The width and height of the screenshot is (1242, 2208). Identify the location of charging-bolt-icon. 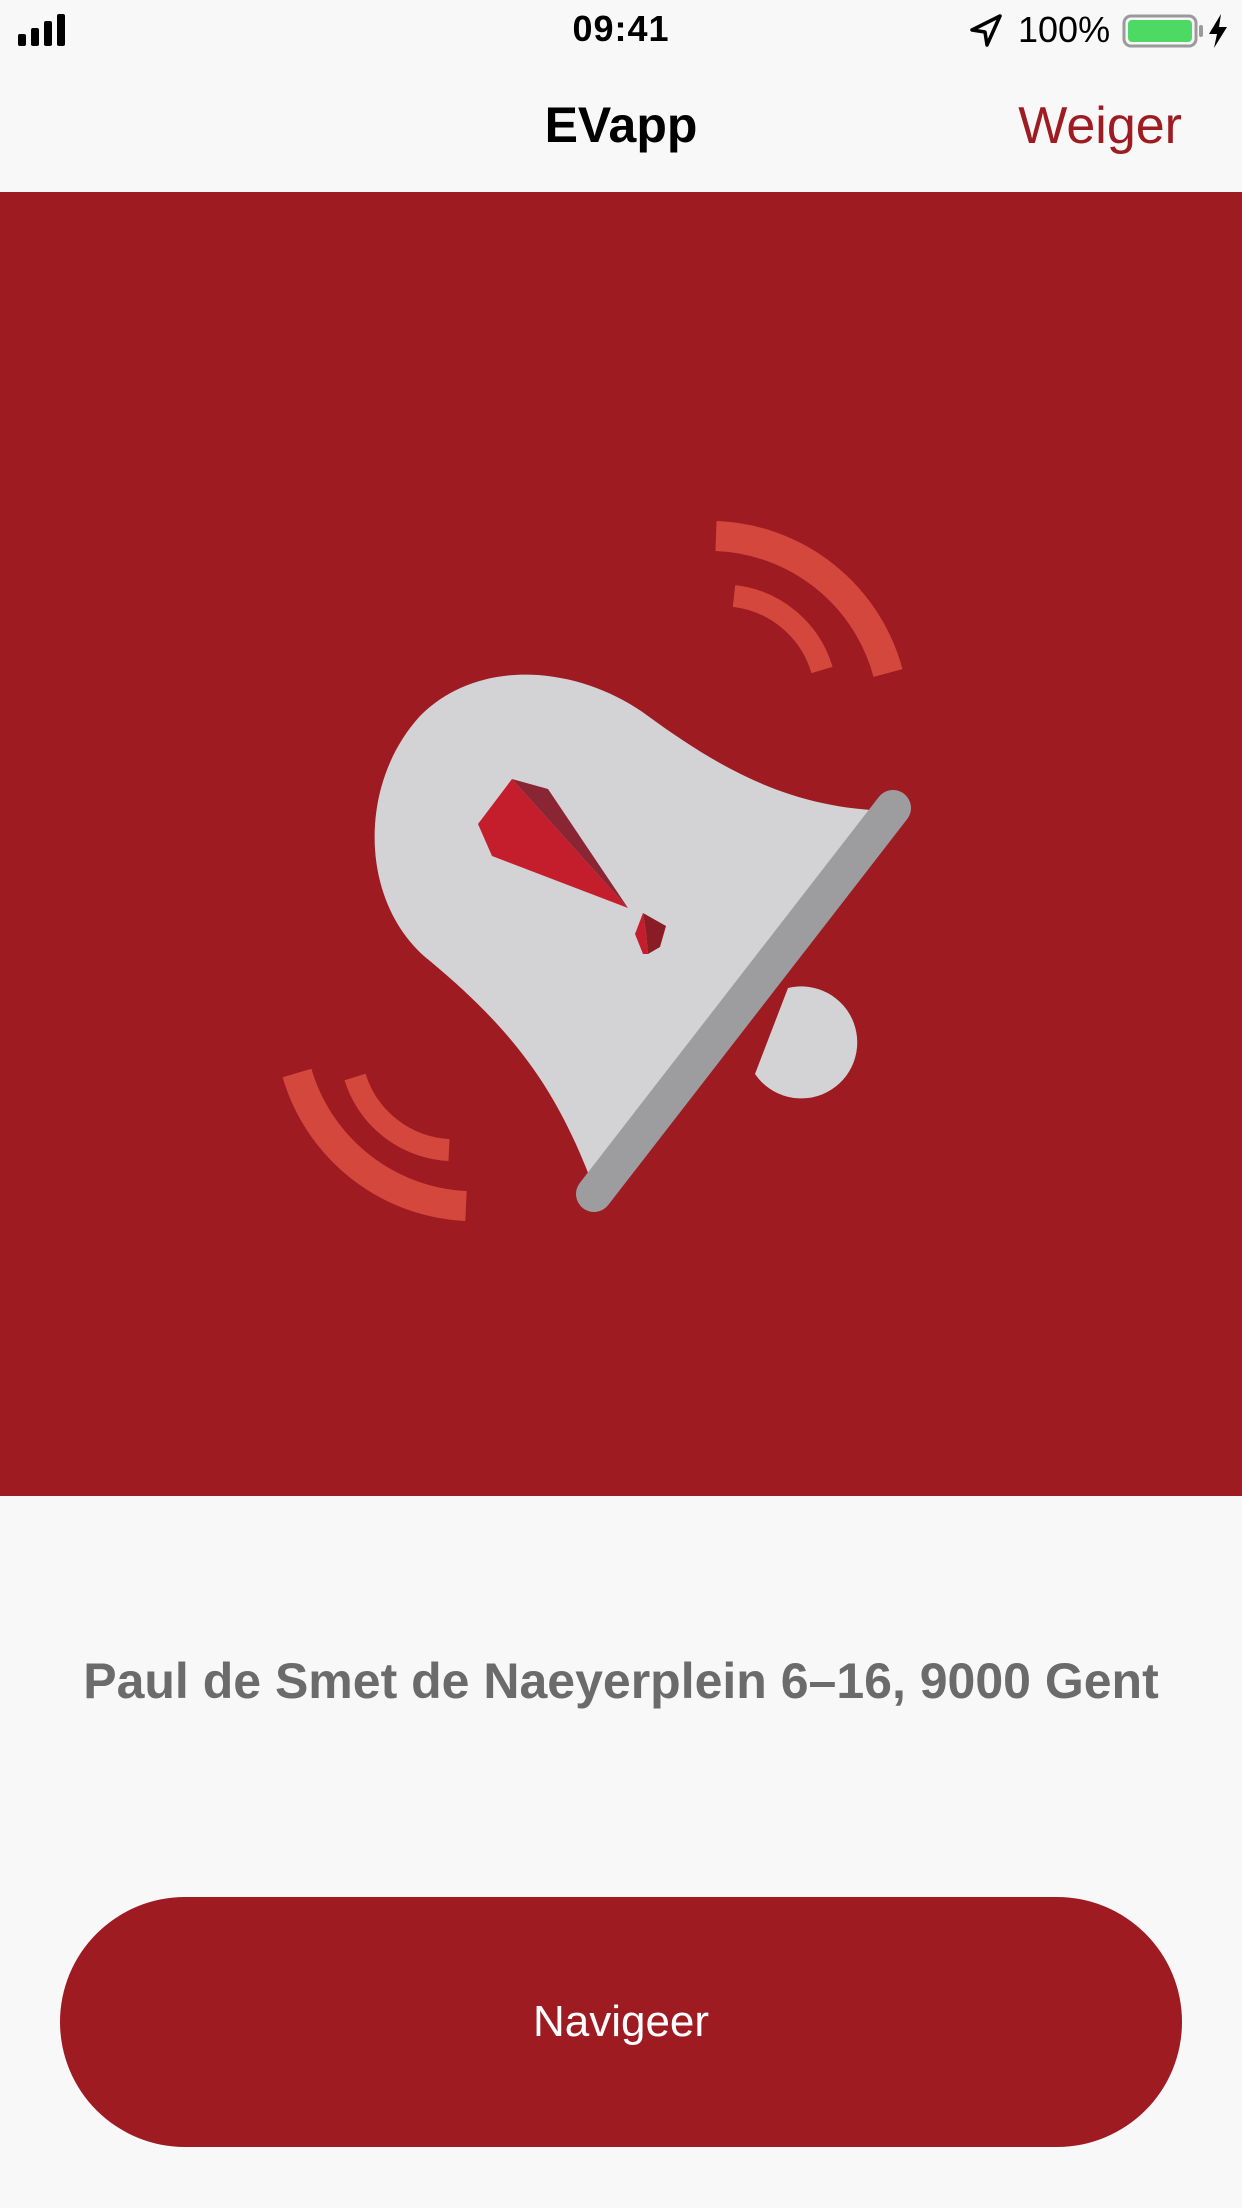
(1218, 31).